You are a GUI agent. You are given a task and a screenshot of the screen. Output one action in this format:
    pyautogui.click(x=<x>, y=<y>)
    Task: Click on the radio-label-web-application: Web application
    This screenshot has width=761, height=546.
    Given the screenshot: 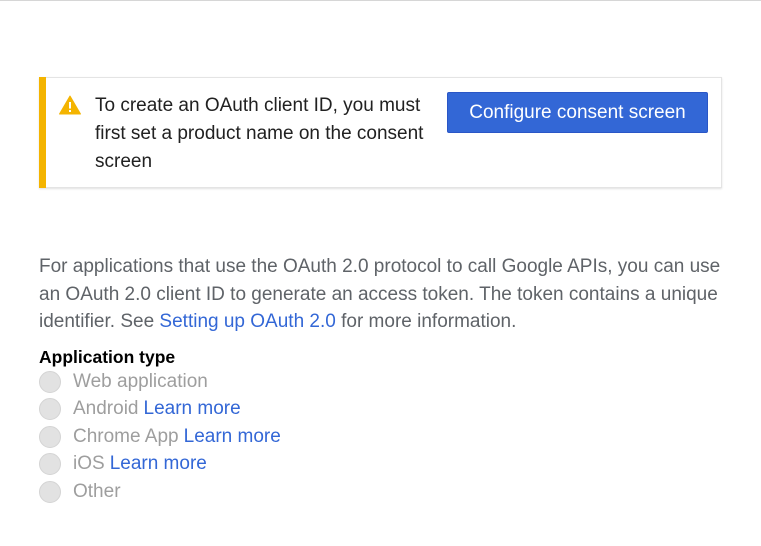 What is the action you would take?
    pyautogui.click(x=140, y=381)
    